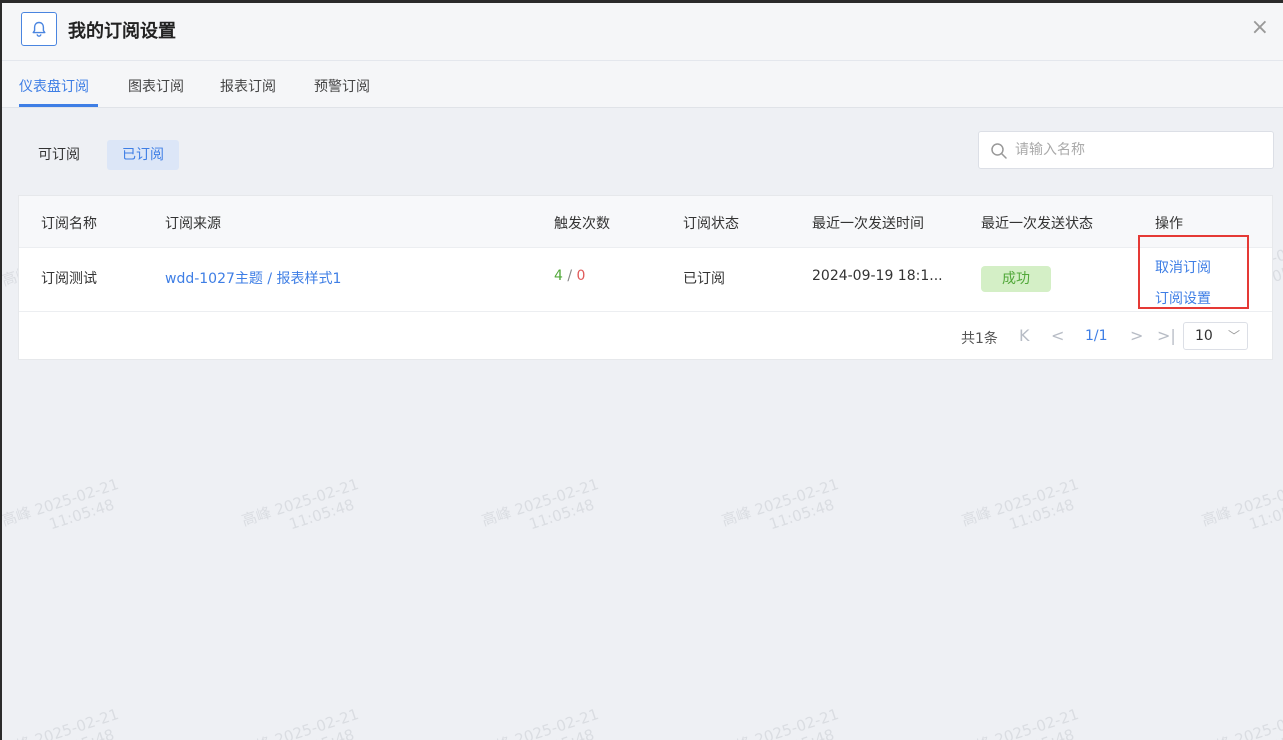  What do you see at coordinates (1057, 335) in the screenshot?
I see `prev-page-icon: <` at bounding box center [1057, 335].